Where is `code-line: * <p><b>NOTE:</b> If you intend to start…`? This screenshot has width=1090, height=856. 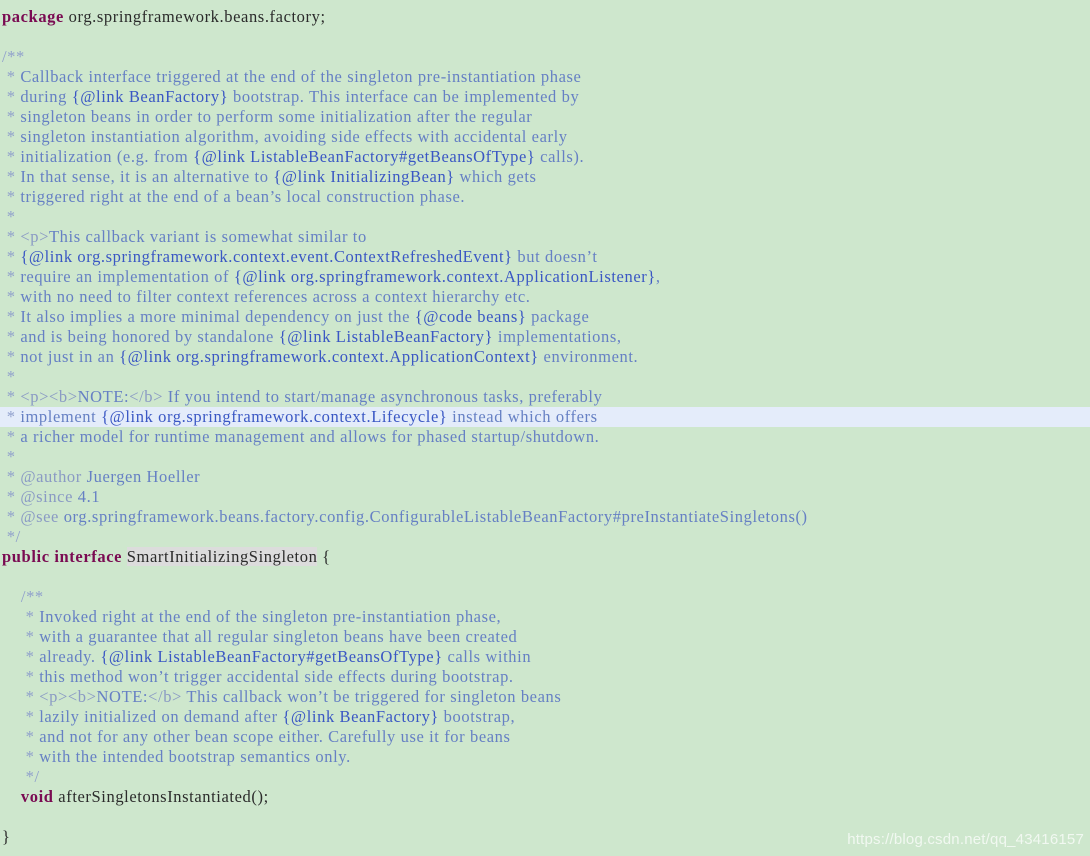 code-line: * <p><b>NOTE:</b> If you intend to start… is located at coordinates (545, 397).